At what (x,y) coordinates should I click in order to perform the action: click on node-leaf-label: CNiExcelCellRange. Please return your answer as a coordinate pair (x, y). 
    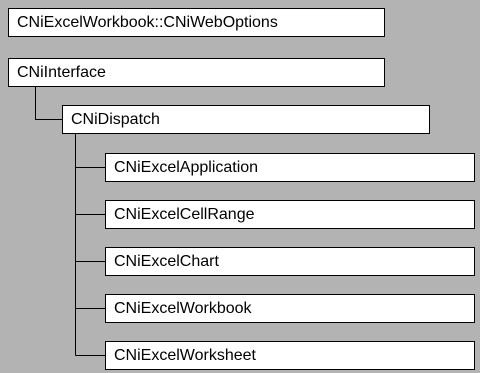
    Looking at the image, I should click on (184, 214).